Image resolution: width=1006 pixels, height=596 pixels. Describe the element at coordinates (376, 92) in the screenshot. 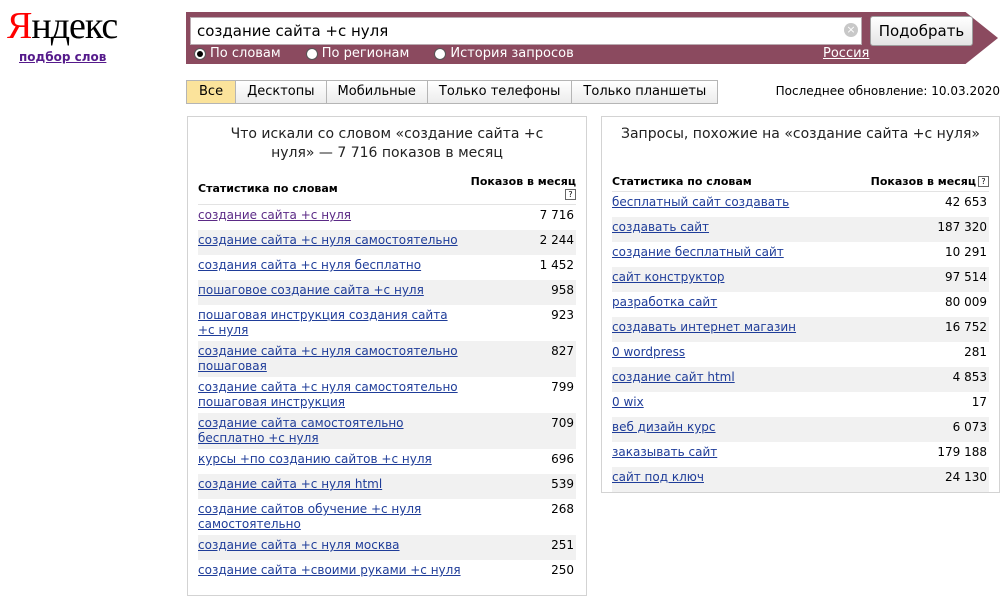

I see `tab-mobile: Мобильные` at that location.